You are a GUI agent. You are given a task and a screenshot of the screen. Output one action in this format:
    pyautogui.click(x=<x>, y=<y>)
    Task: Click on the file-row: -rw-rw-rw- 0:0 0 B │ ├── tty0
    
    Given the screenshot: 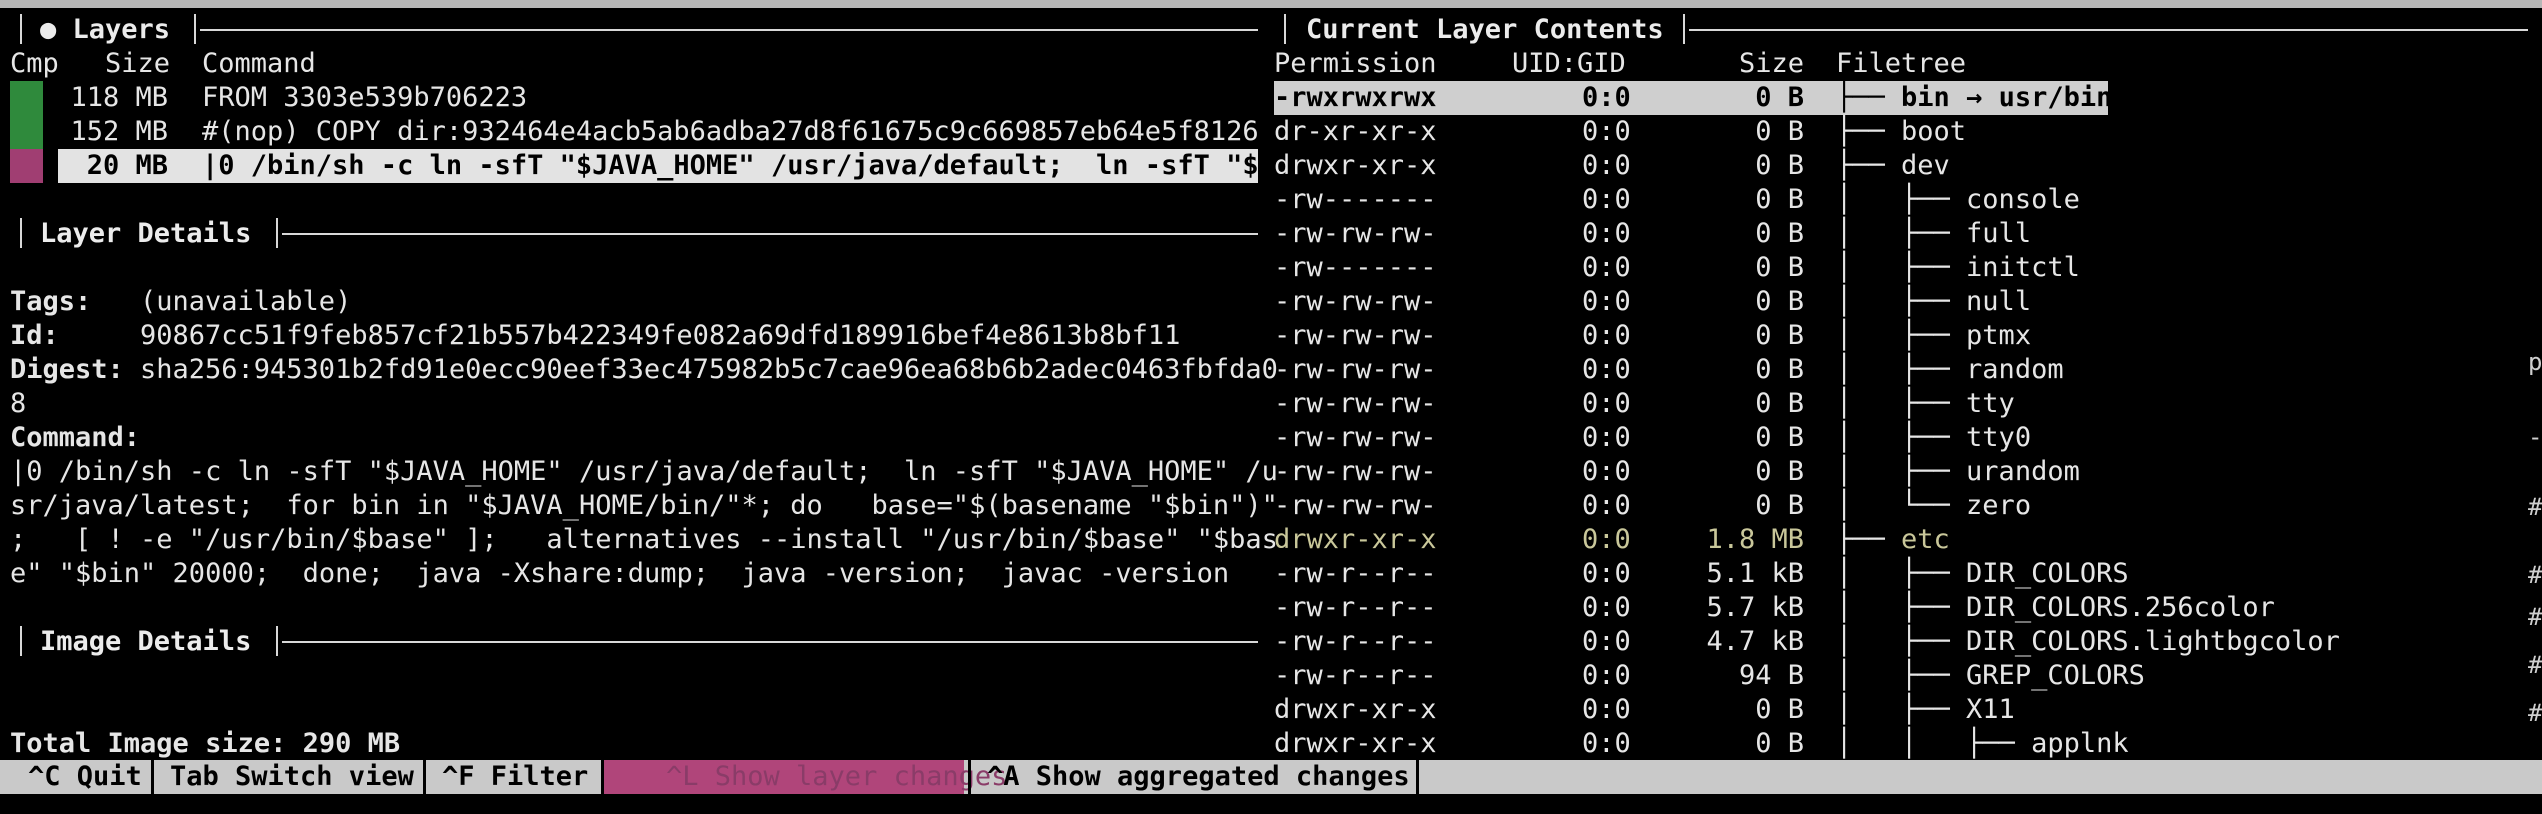 What is the action you would take?
    pyautogui.click(x=1265, y=438)
    